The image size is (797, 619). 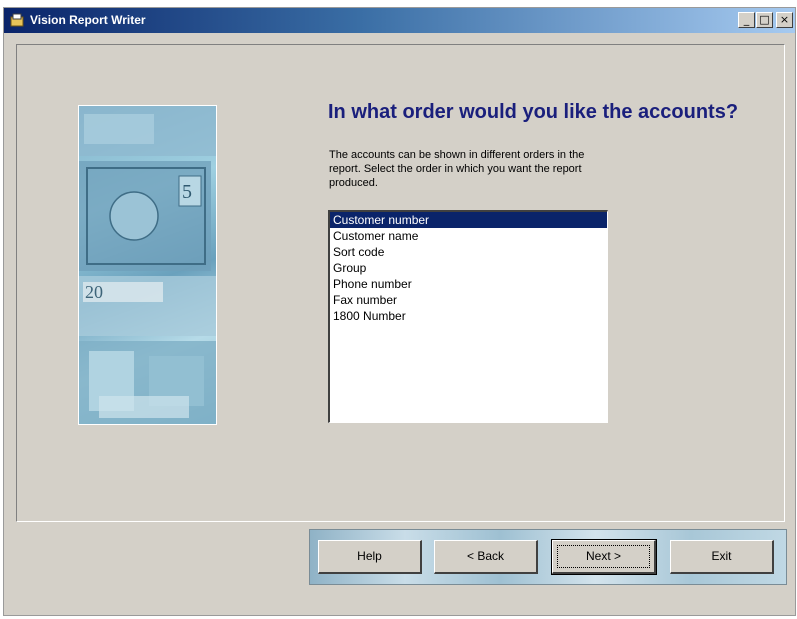 I want to click on next-button: Next >, so click(x=604, y=557).